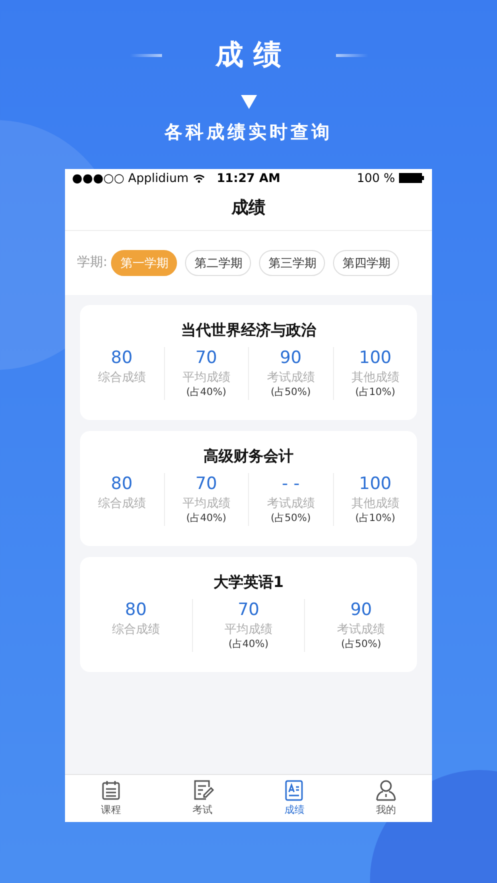 Image resolution: width=497 pixels, height=883 pixels. What do you see at coordinates (203, 790) in the screenshot?
I see `pencil-document-icon` at bounding box center [203, 790].